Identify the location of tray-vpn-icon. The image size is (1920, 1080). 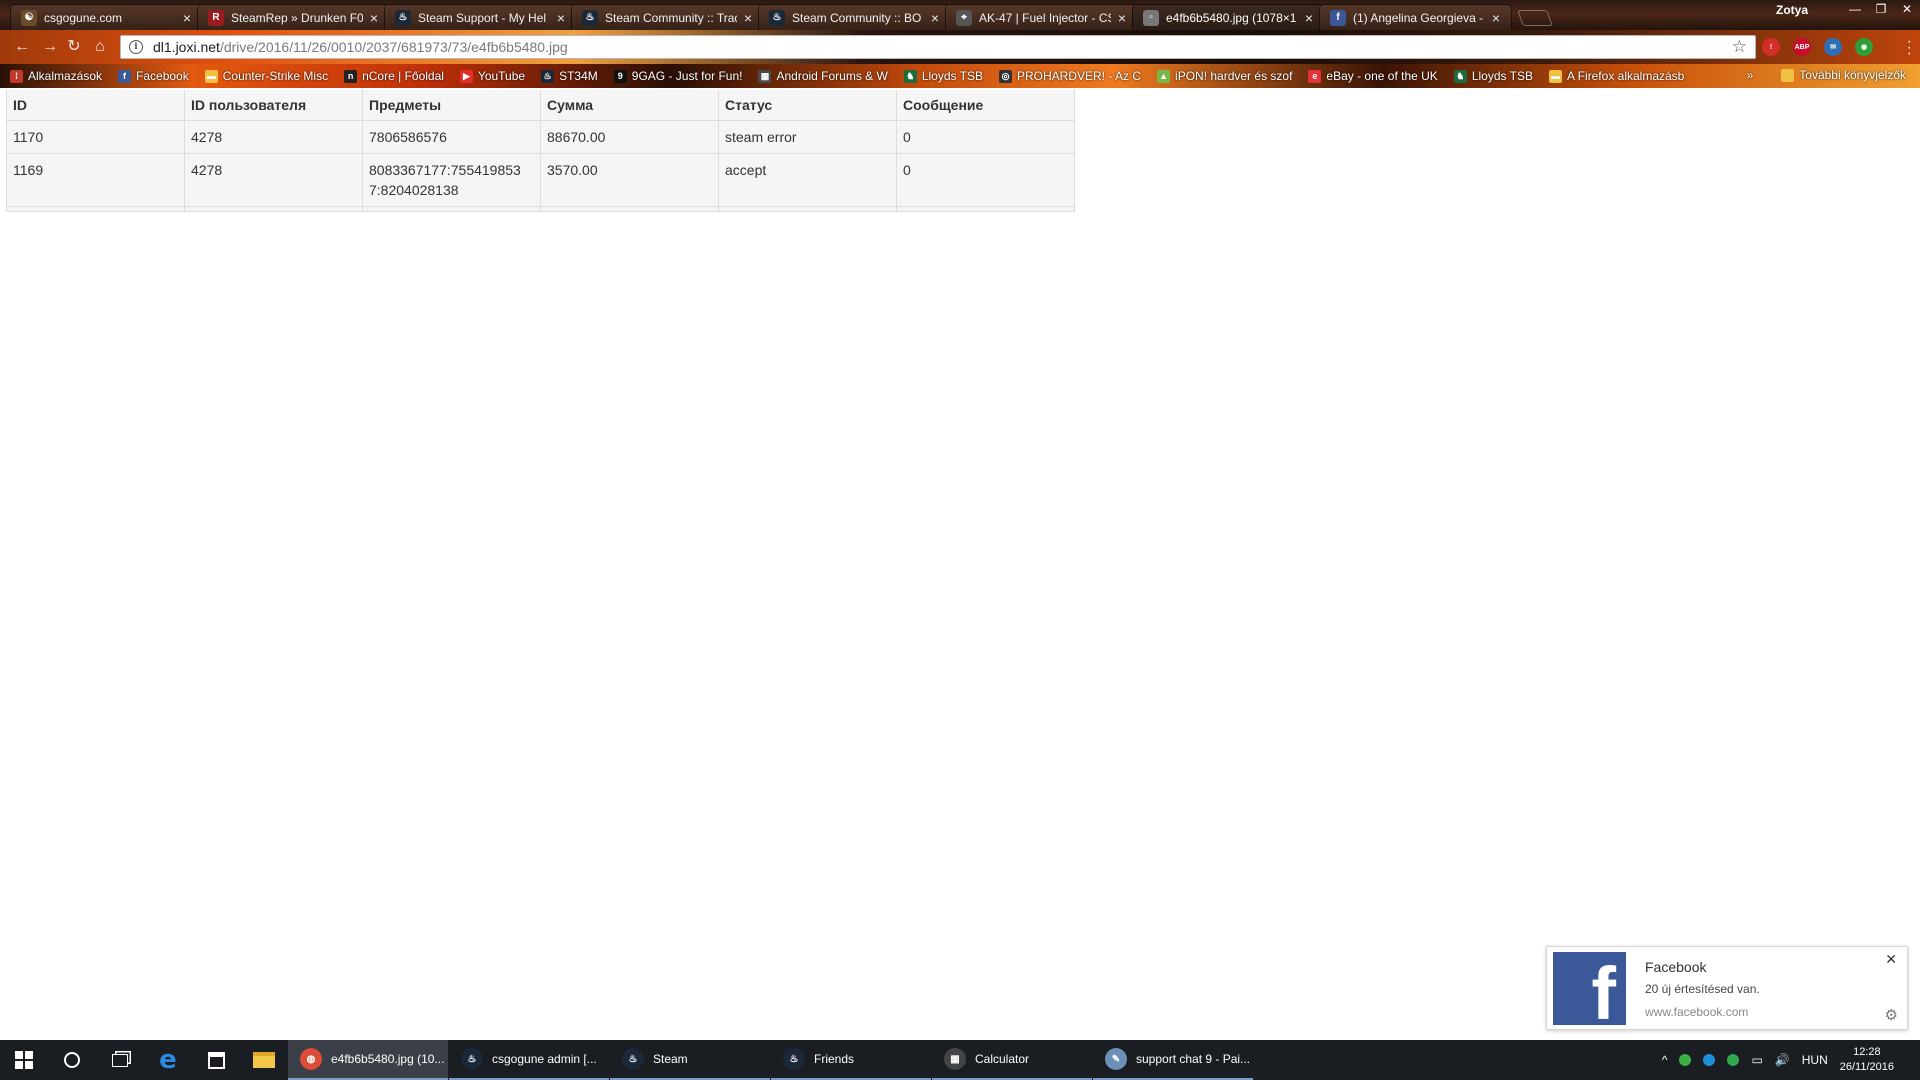
(1733, 1060).